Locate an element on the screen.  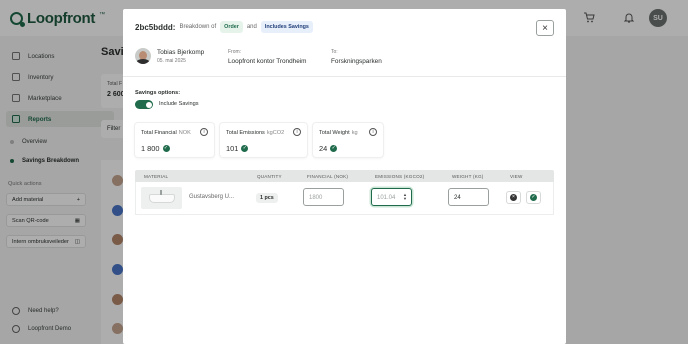
to-label: To: is located at coordinates (334, 52).